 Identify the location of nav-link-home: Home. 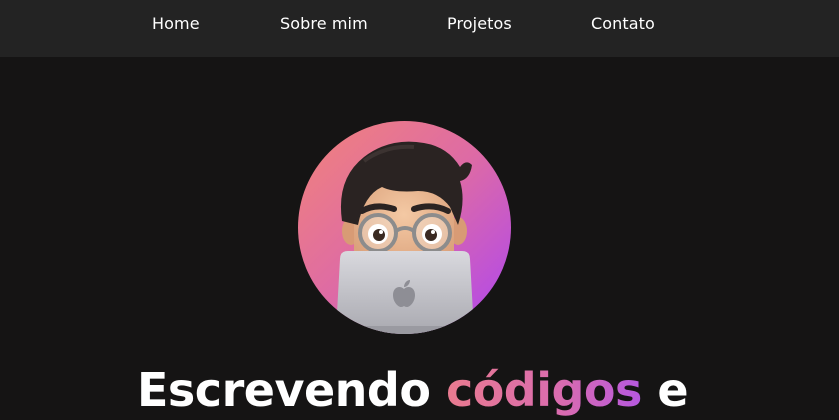
(176, 24).